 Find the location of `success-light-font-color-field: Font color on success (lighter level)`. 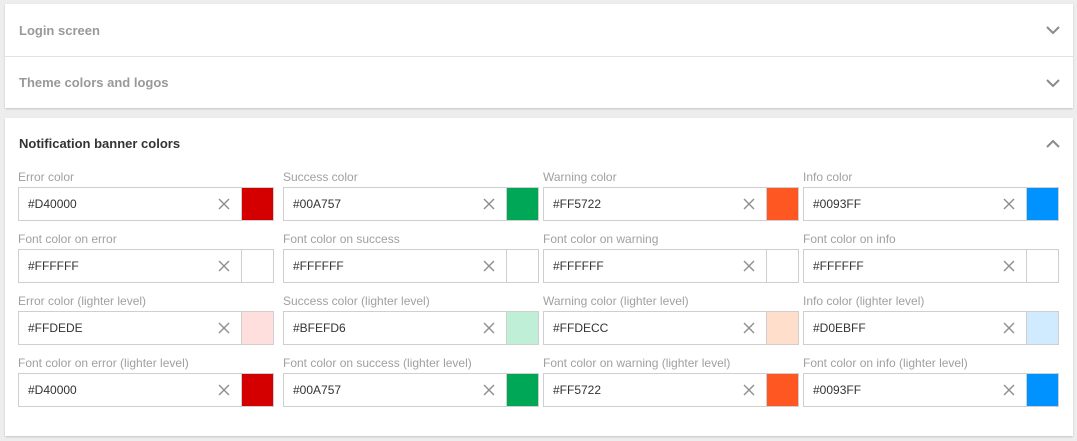

success-light-font-color-field: Font color on success (lighter level) is located at coordinates (411, 381).